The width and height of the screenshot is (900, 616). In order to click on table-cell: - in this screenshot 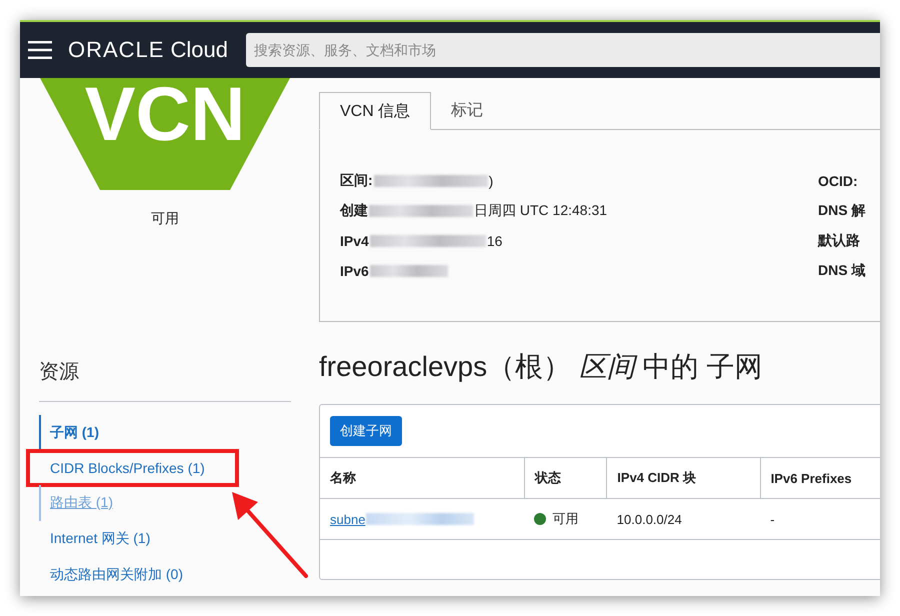, I will do `click(820, 519)`.